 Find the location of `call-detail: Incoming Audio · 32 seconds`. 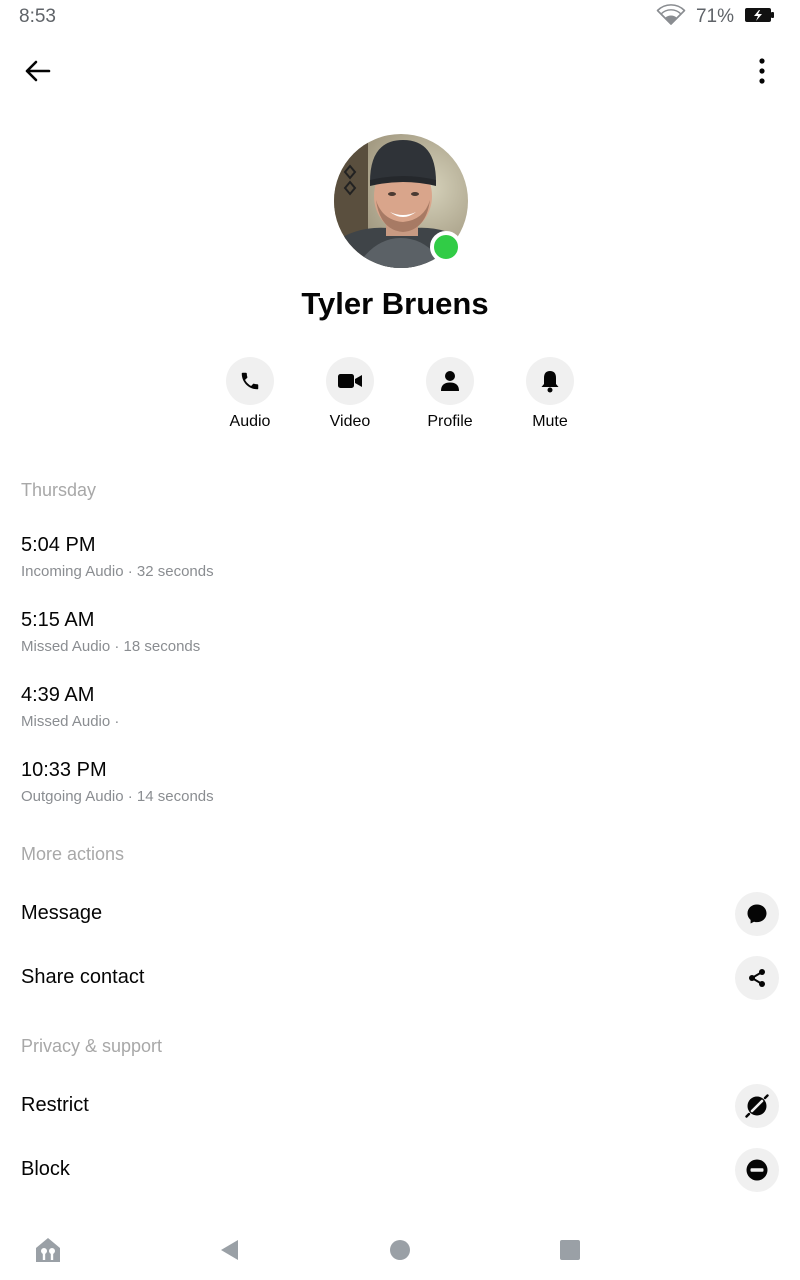

call-detail: Incoming Audio · 32 seconds is located at coordinates (117, 571).